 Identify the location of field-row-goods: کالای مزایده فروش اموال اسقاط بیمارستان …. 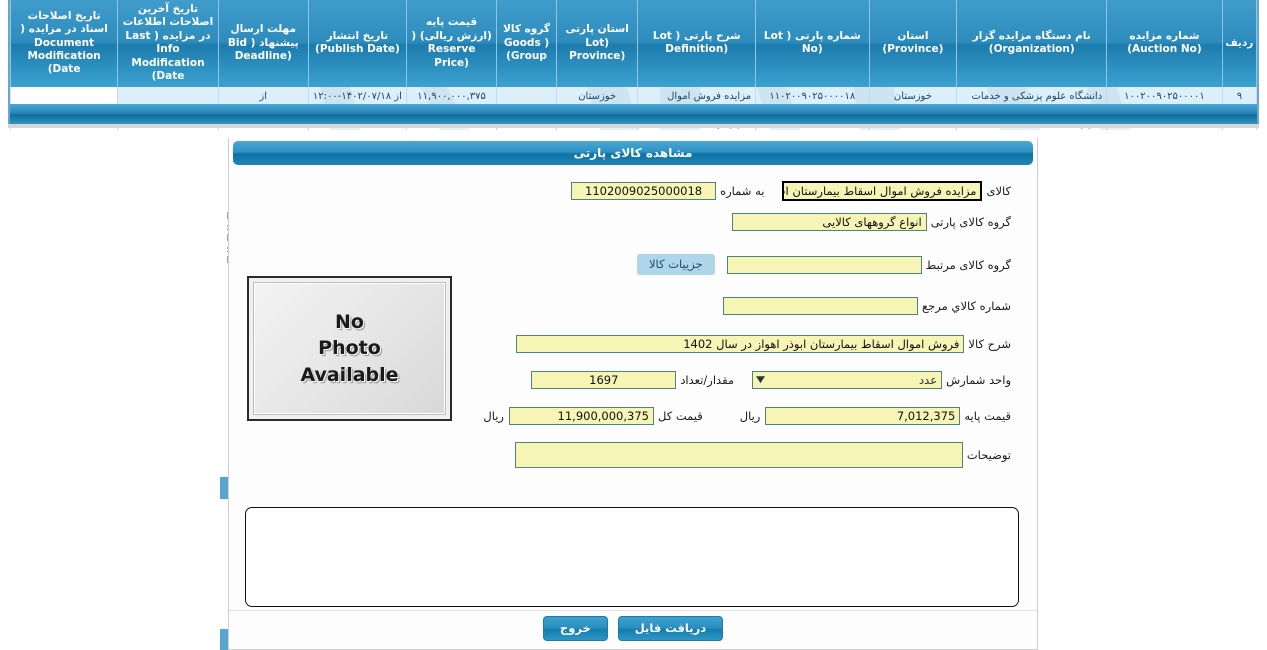
(793, 191).